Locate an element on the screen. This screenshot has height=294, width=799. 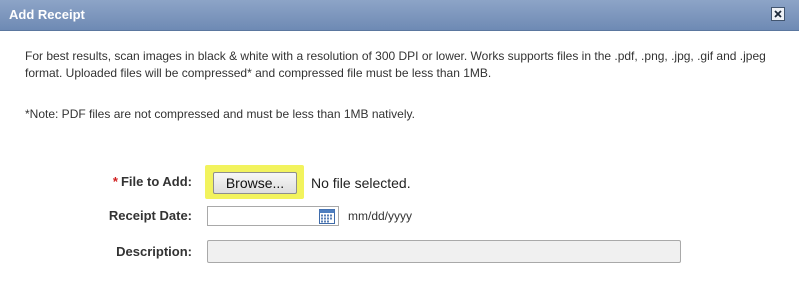
file-status: No file selected. is located at coordinates (361, 183).